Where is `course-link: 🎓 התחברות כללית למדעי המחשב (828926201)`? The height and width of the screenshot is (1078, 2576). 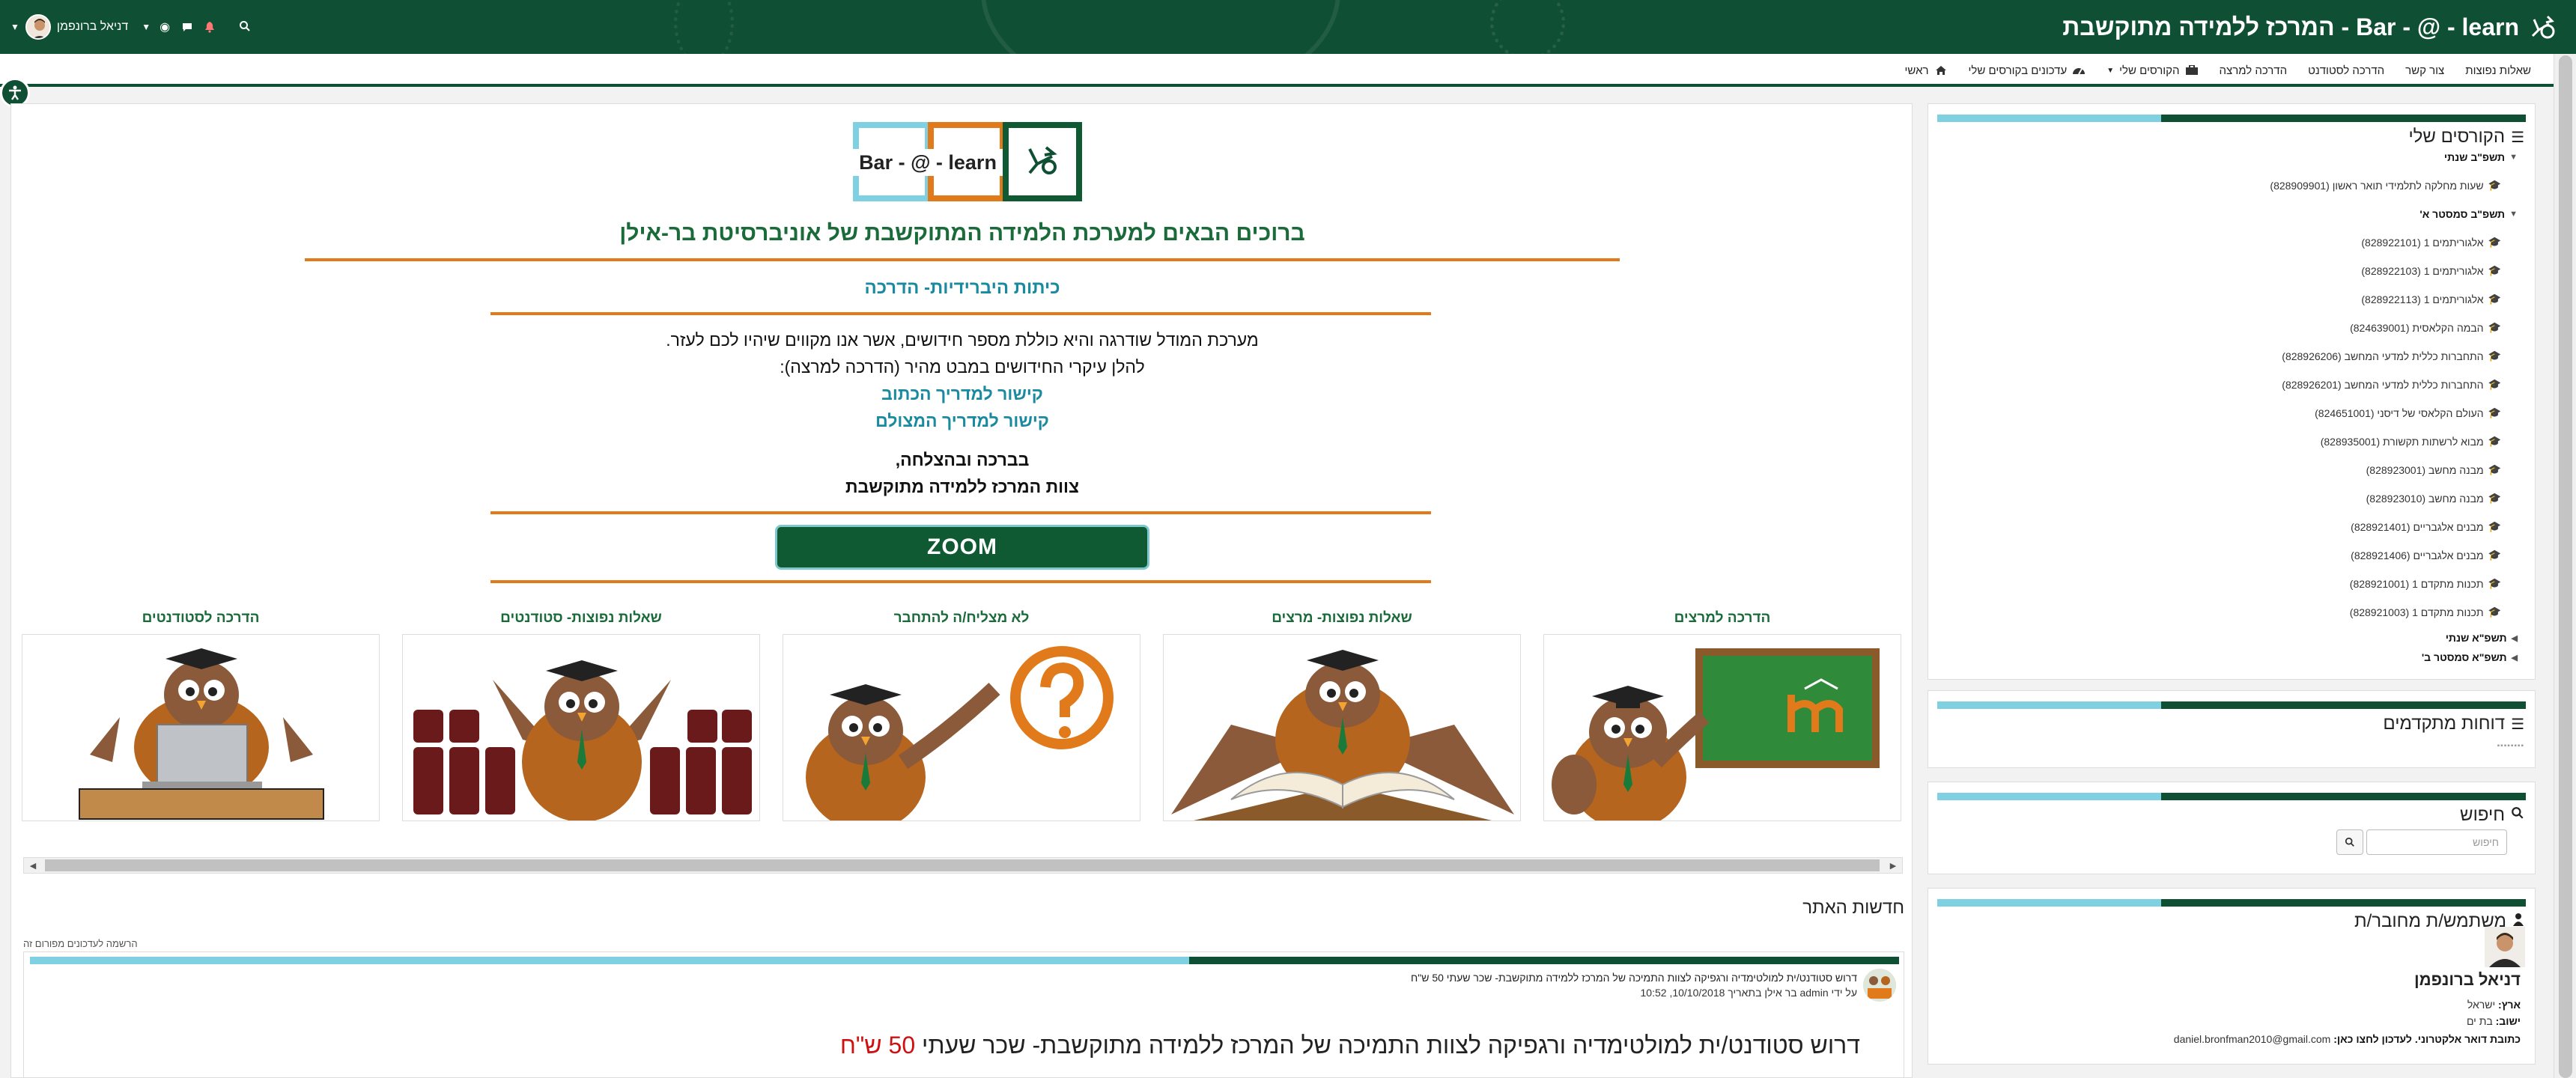
course-link: 🎓 התחברות כללית למדעי המחשב (828926201) is located at coordinates (2391, 385).